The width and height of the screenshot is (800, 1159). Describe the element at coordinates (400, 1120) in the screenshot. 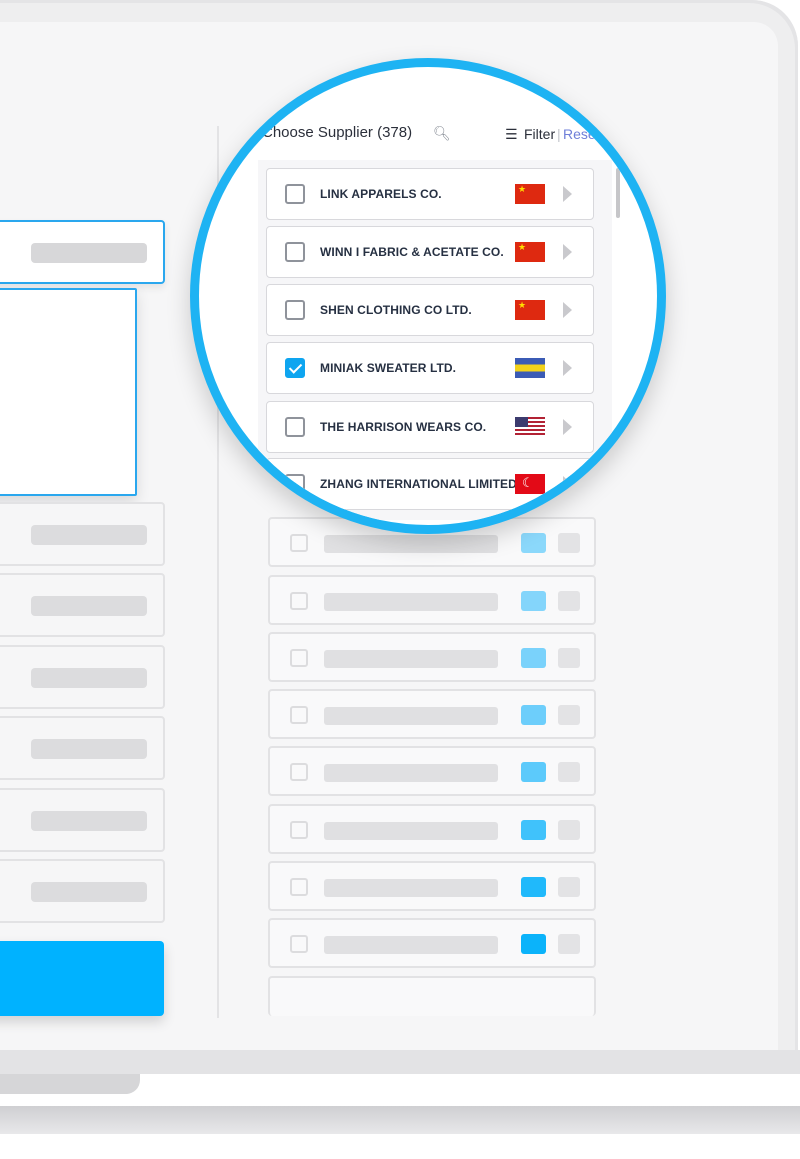

I see `laptop-base` at that location.